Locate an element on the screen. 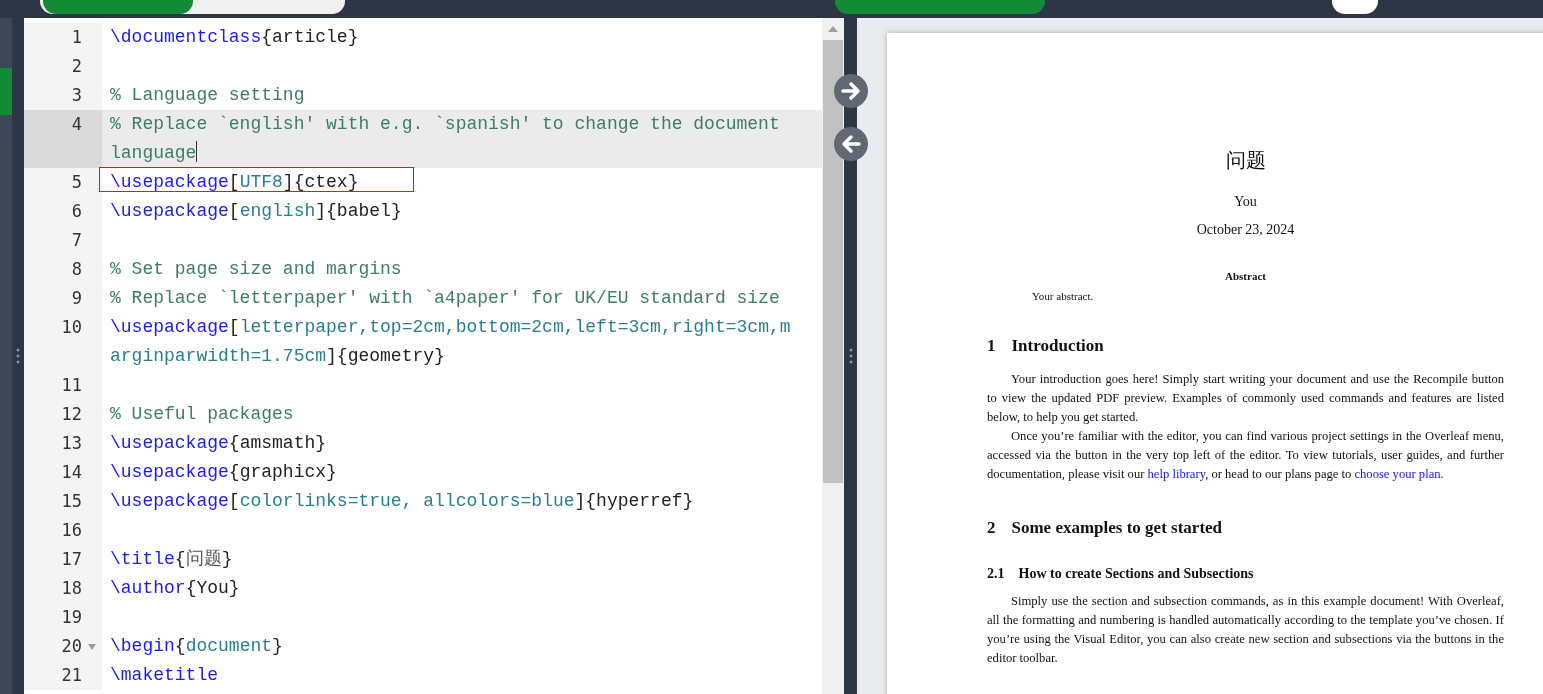  code-line: \usepackage{graphicx} is located at coordinates (223, 472).